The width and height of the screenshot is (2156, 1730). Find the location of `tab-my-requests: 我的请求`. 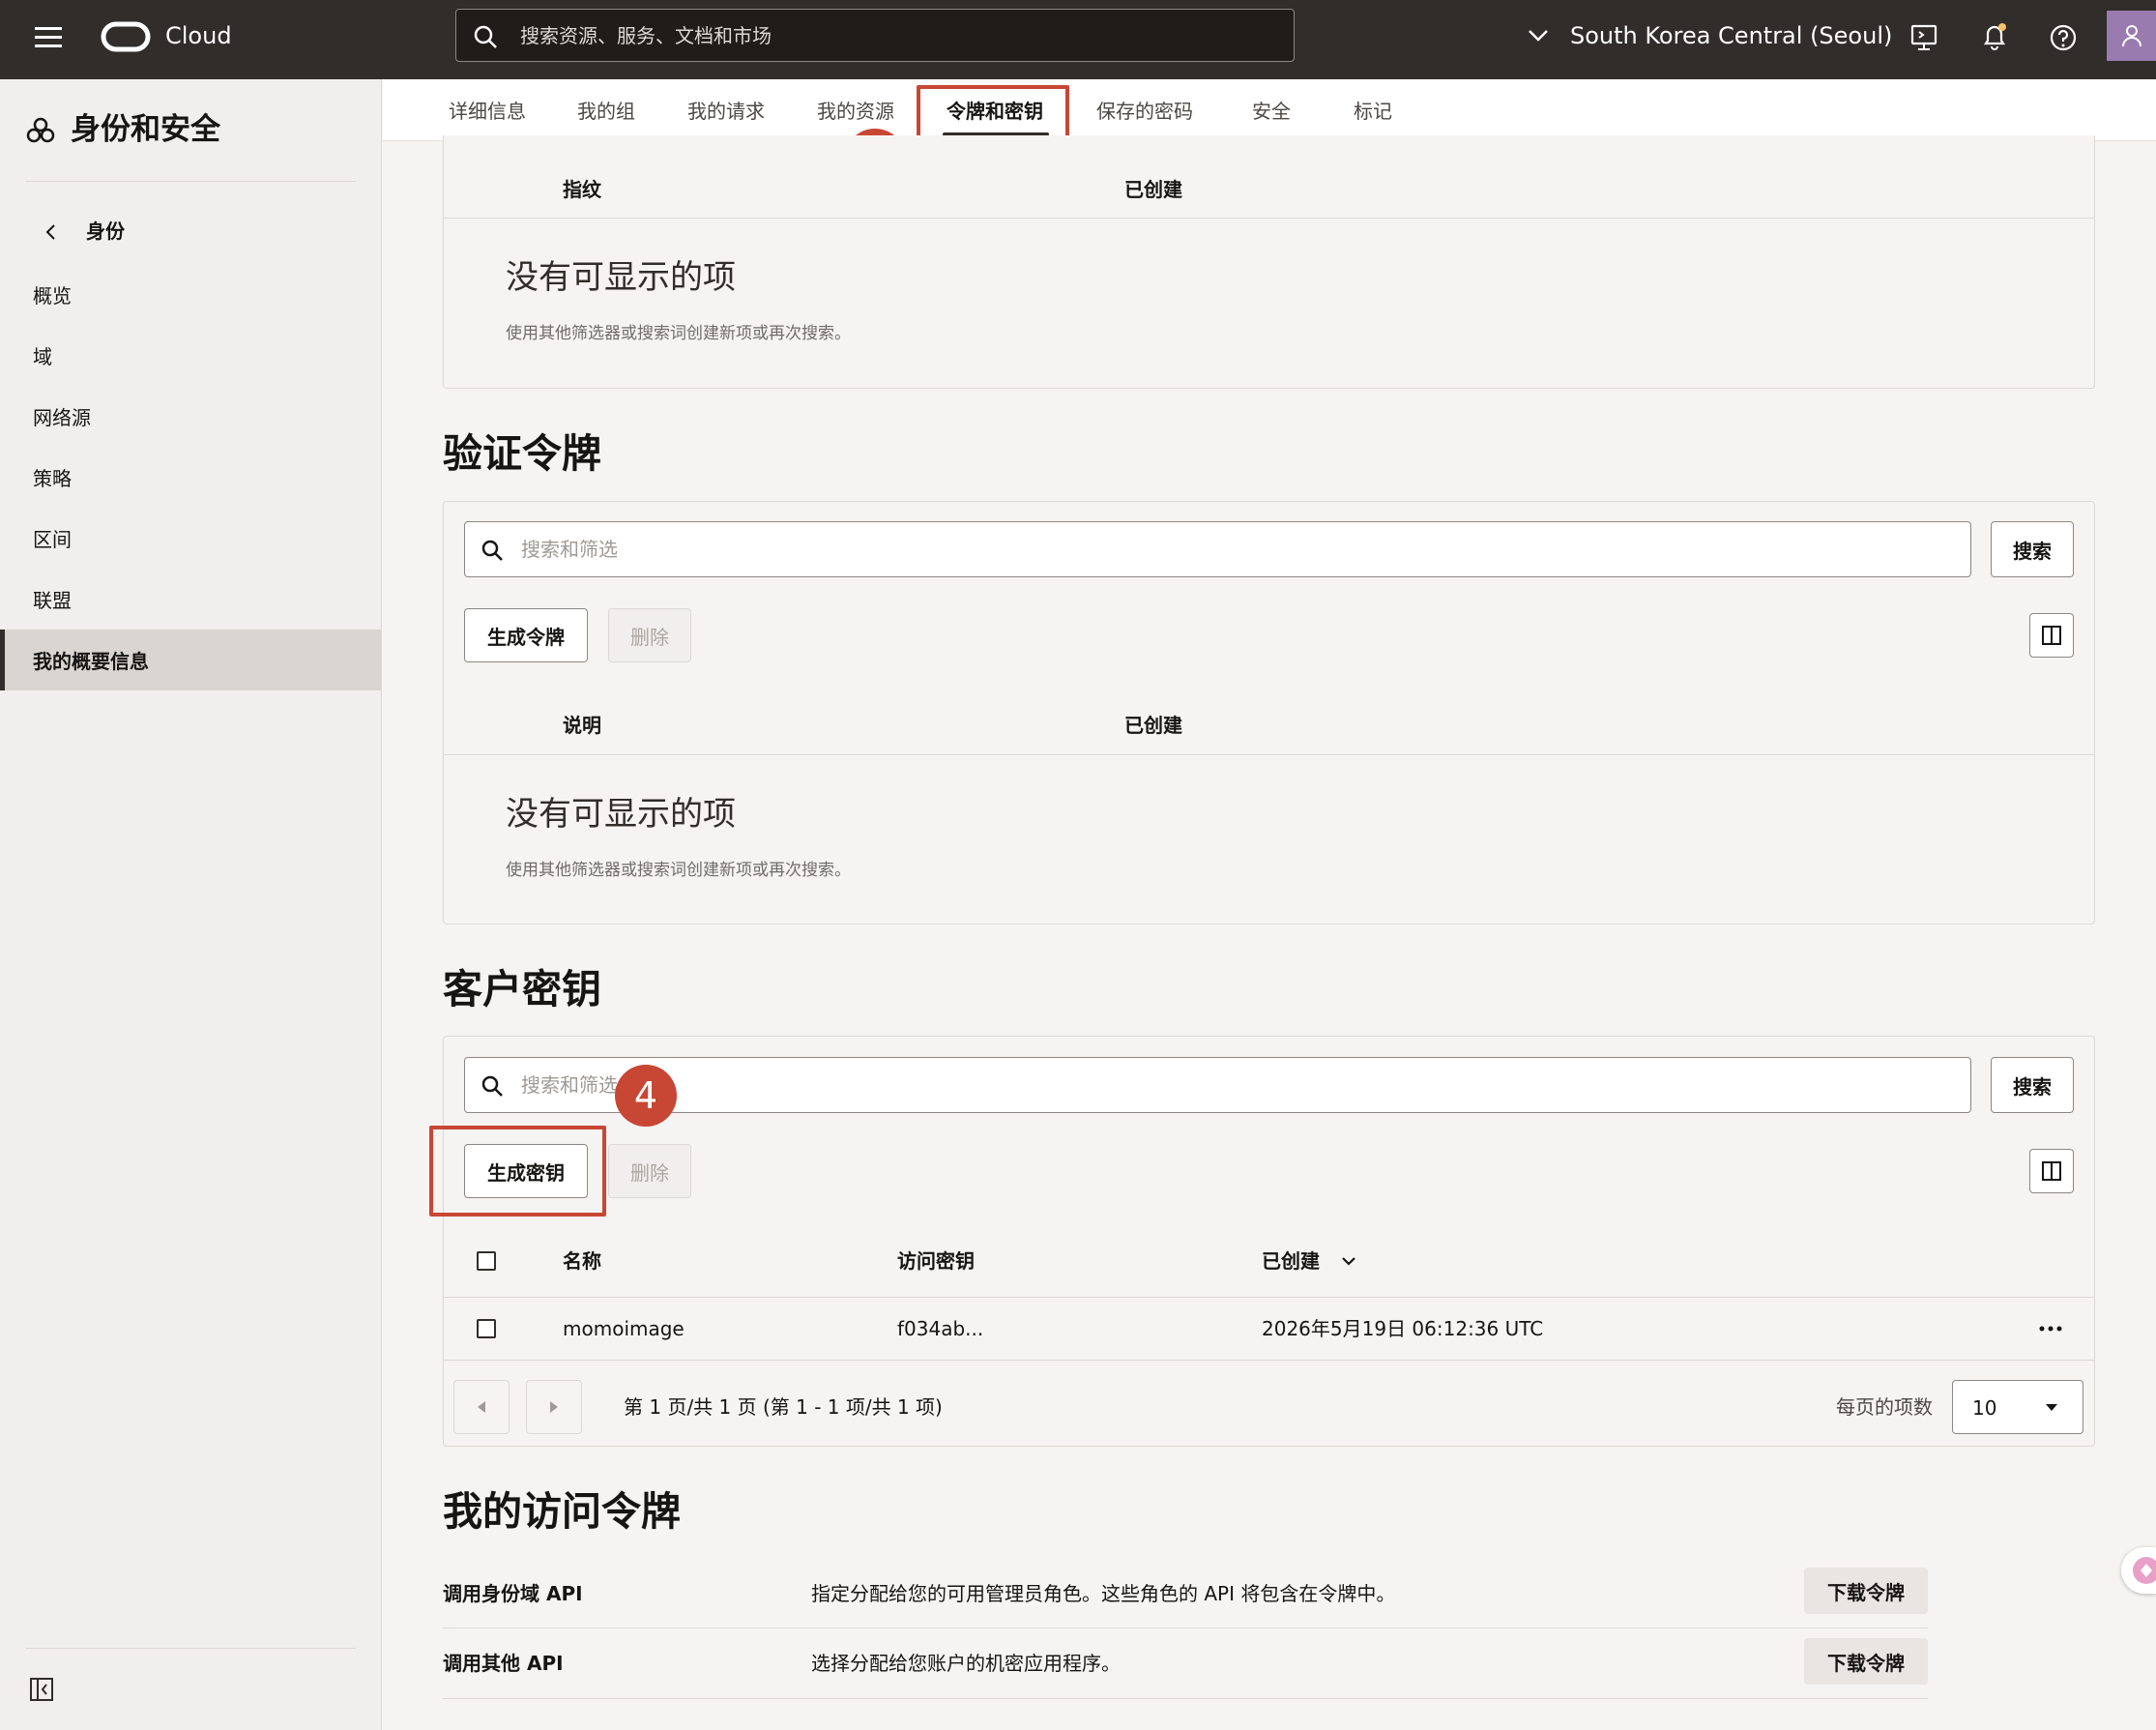

tab-my-requests: 我的请求 is located at coordinates (726, 112).